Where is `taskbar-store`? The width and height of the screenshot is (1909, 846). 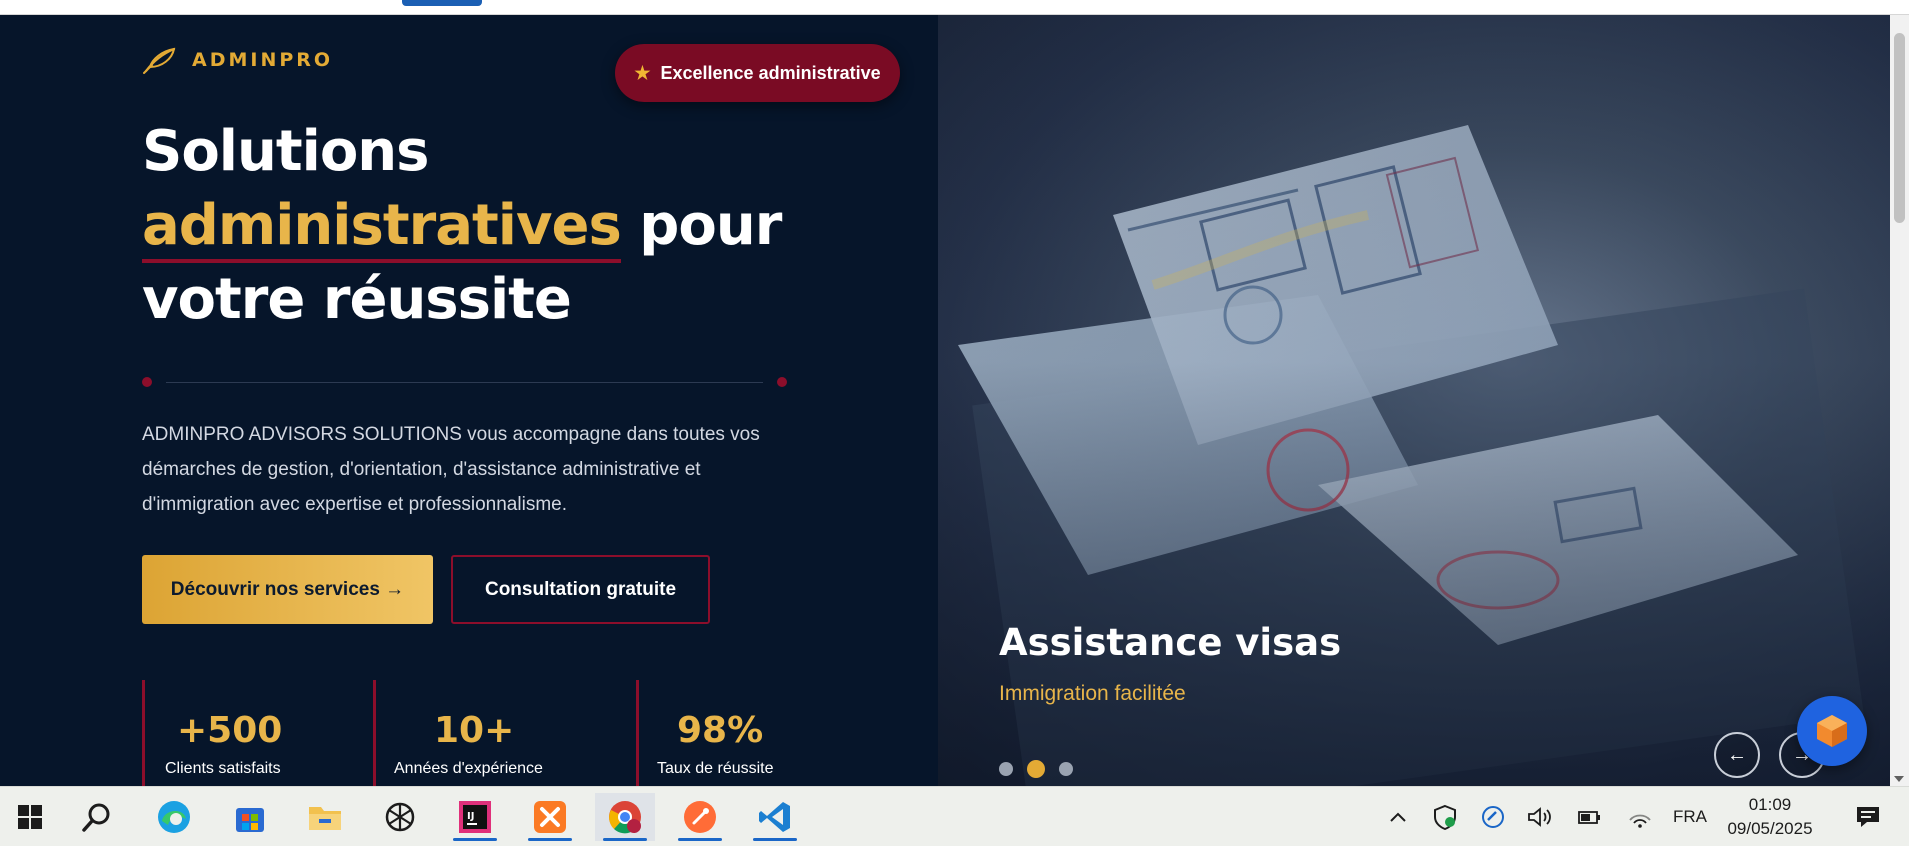 taskbar-store is located at coordinates (250, 817).